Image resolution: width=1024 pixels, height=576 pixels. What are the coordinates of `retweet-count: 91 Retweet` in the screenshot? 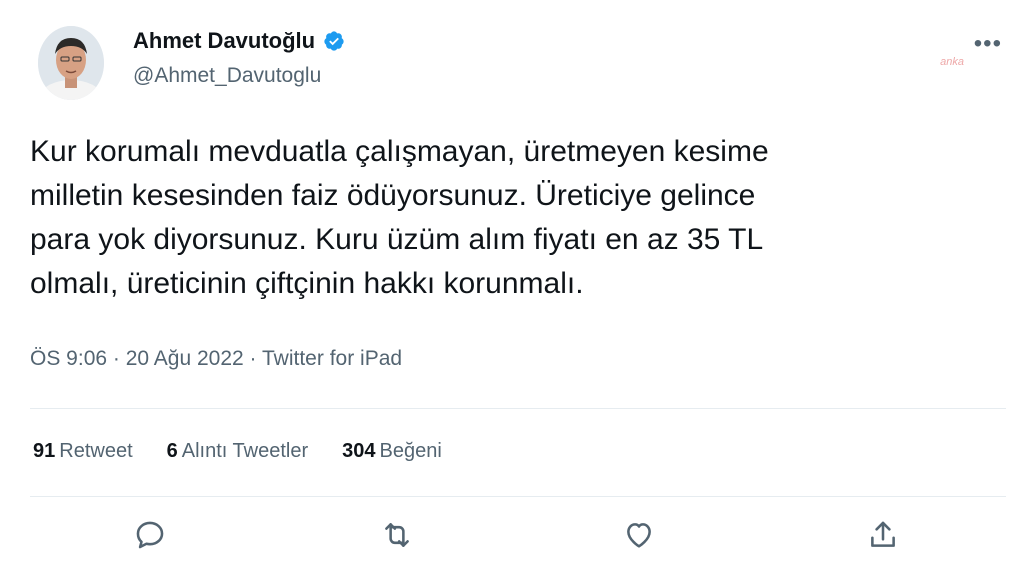 It's located at (83, 451).